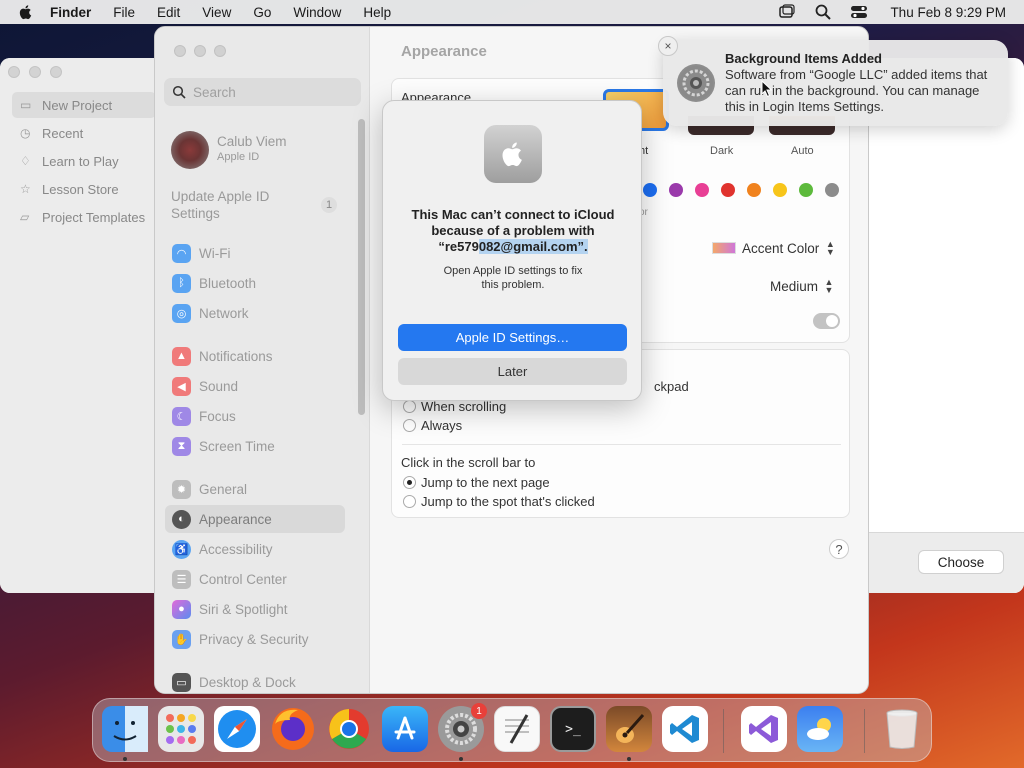  Describe the element at coordinates (181, 729) in the screenshot. I see `dock-launchpad` at that location.